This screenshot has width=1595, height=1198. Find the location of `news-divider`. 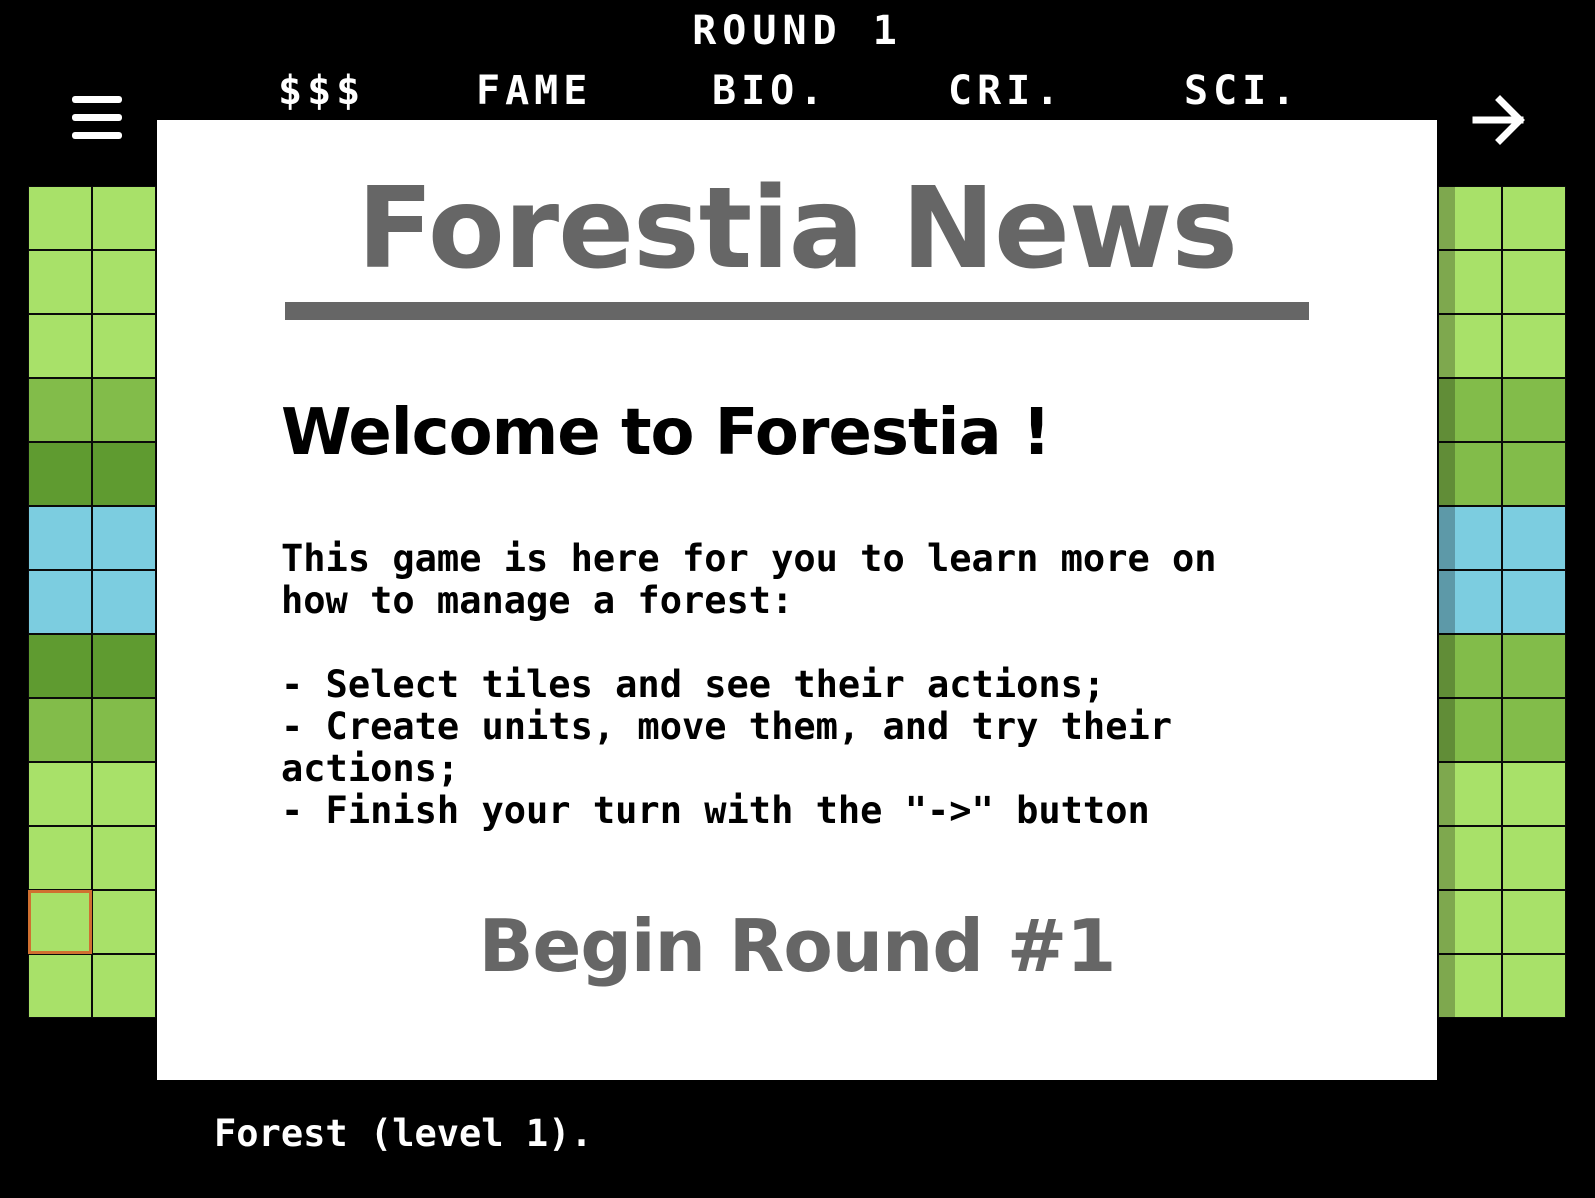

news-divider is located at coordinates (797, 311).